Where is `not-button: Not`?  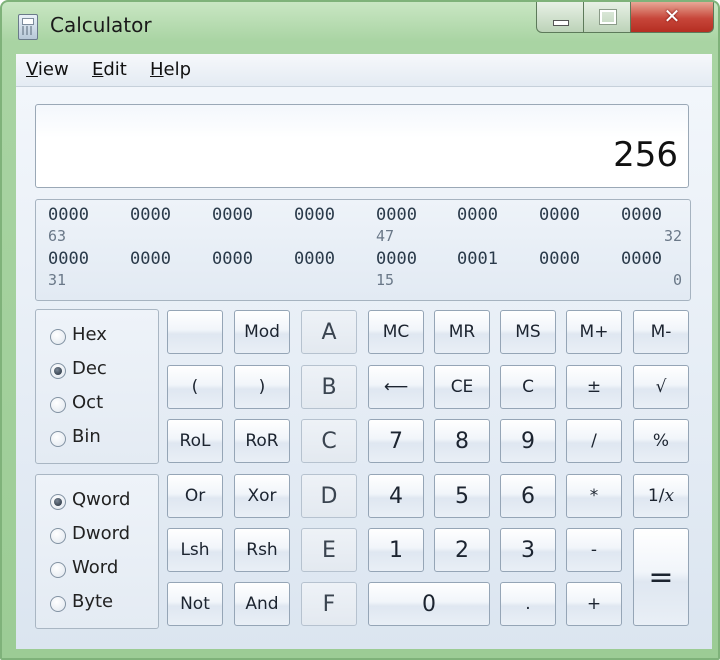
not-button: Not is located at coordinates (195, 604).